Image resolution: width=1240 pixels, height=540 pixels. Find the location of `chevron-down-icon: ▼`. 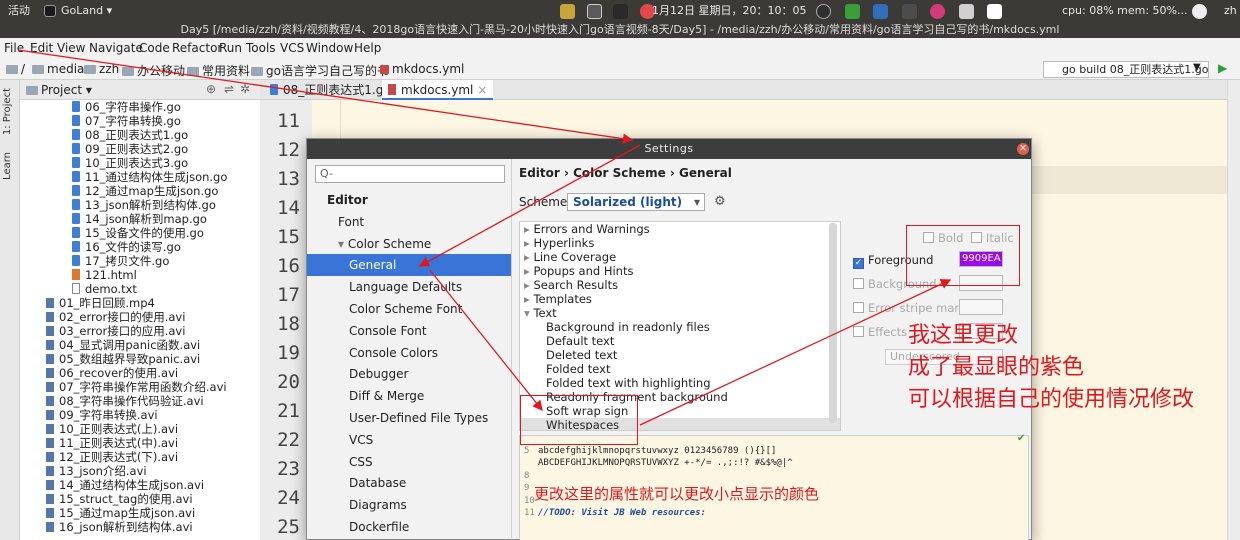

chevron-down-icon: ▼ is located at coordinates (1197, 67).